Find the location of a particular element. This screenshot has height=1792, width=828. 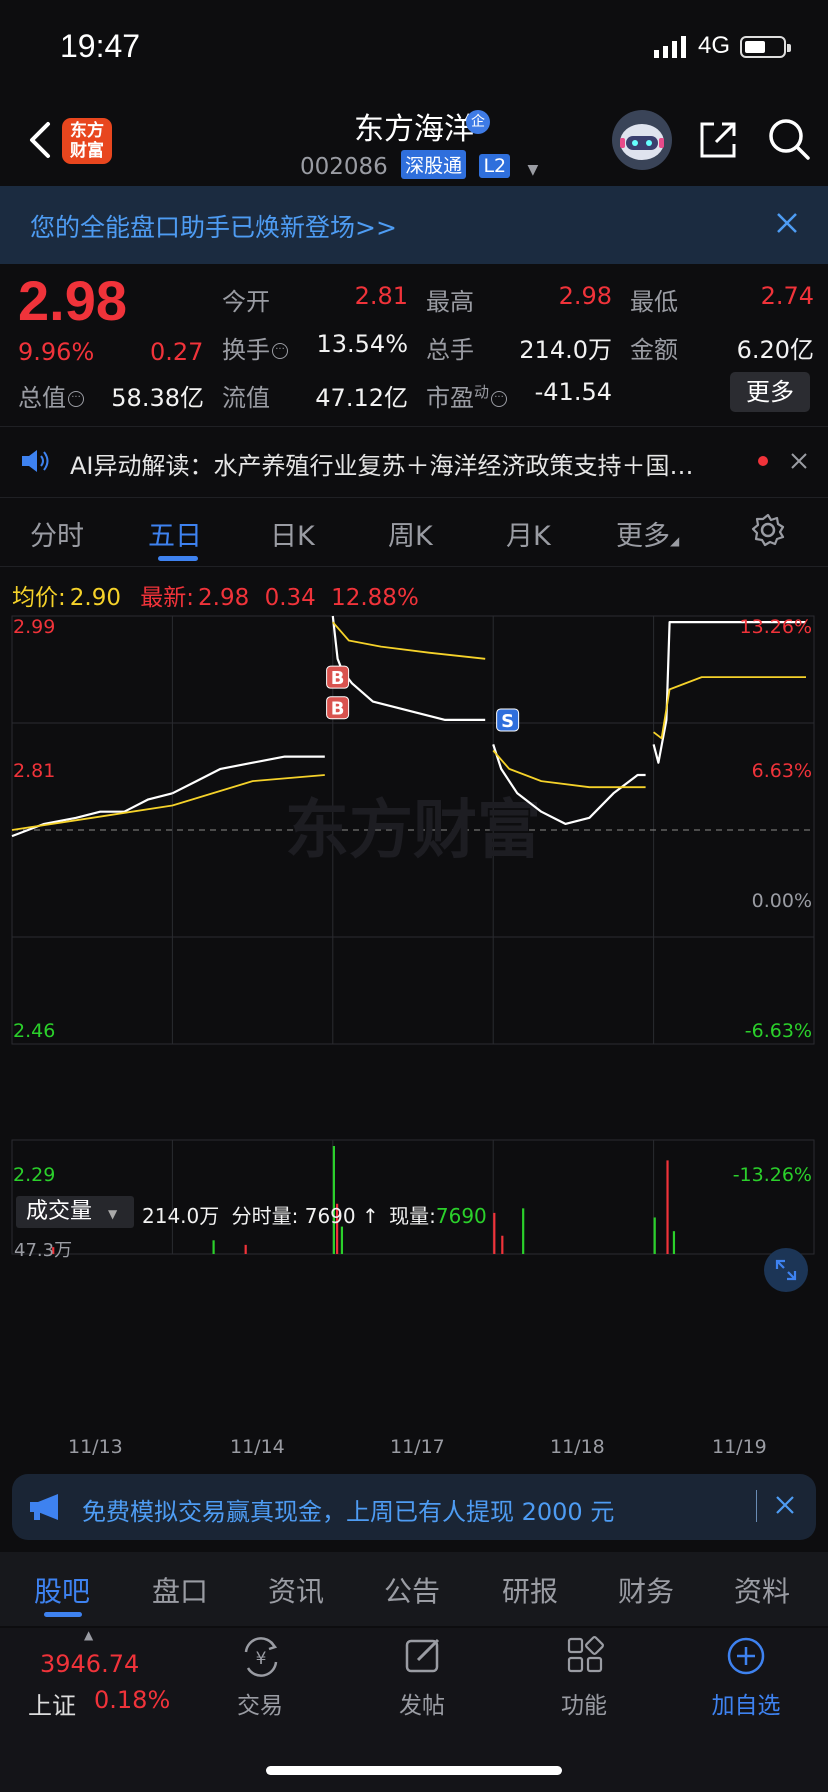

speaker-icon is located at coordinates (35, 461).